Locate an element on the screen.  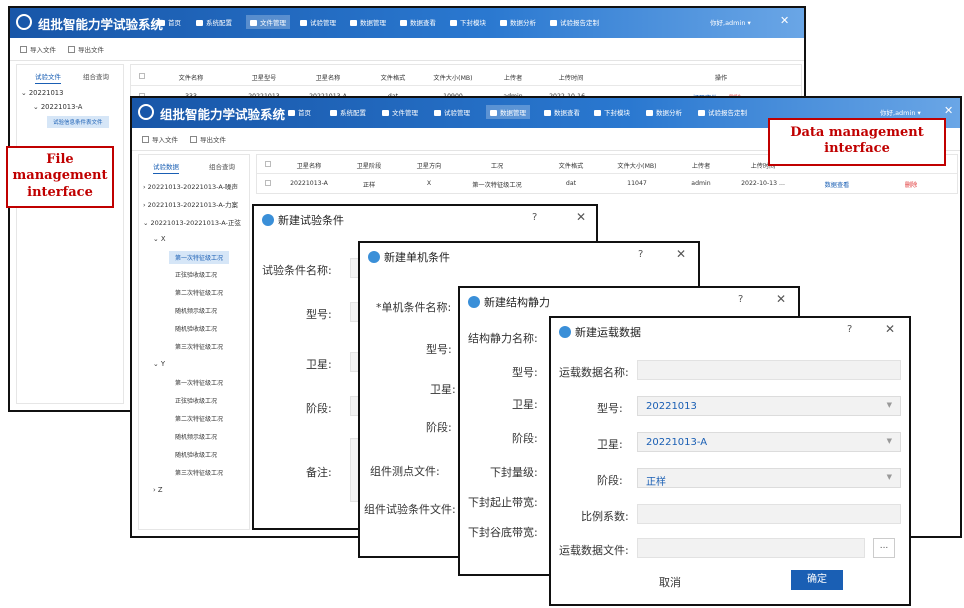
col-operation: 操作 is located at coordinates (721, 78).